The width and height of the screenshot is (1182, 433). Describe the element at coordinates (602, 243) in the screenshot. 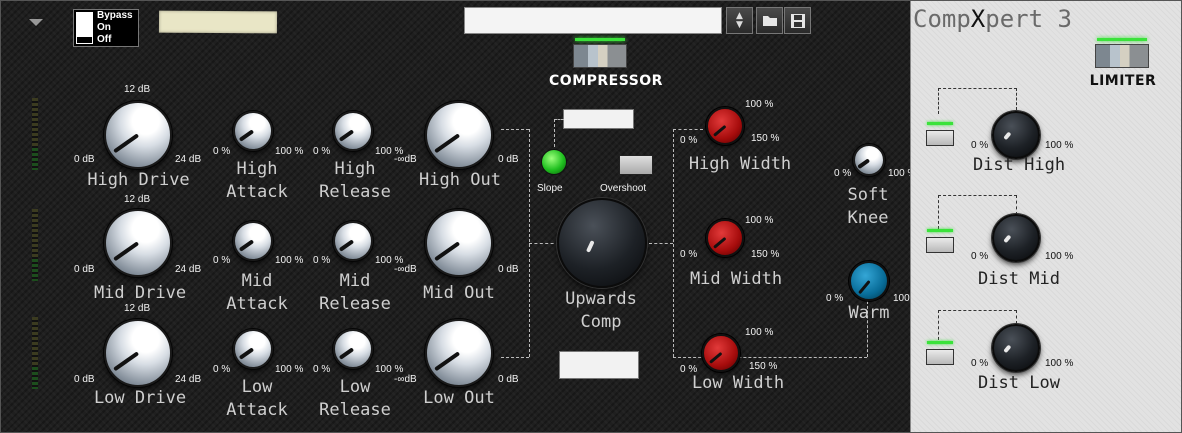

I see `upwards-comp-knob` at that location.